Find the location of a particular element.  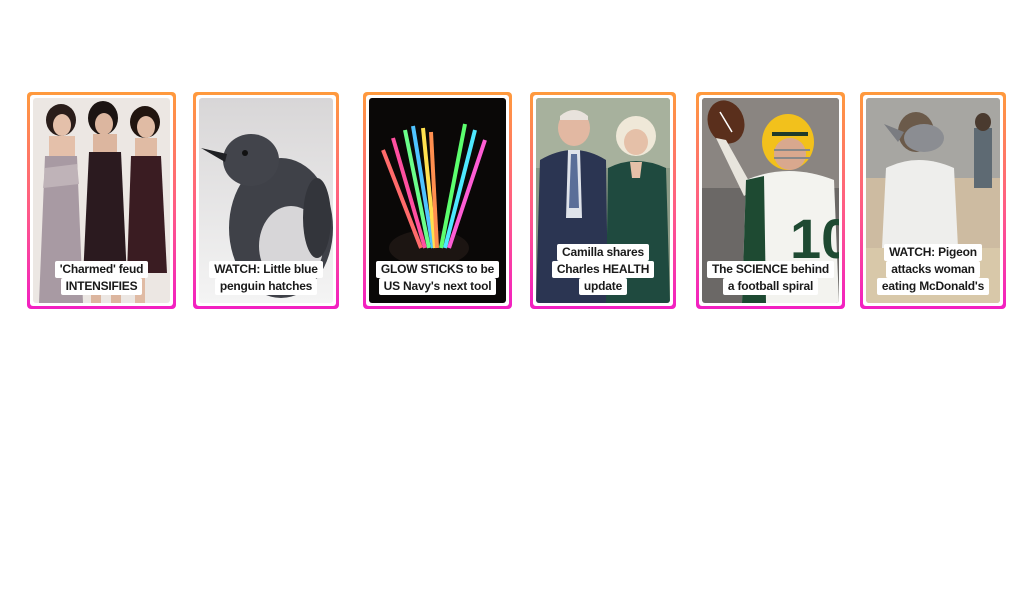

story-card-frame: Camilla shares Charles HEALTH update is located at coordinates (603, 200).